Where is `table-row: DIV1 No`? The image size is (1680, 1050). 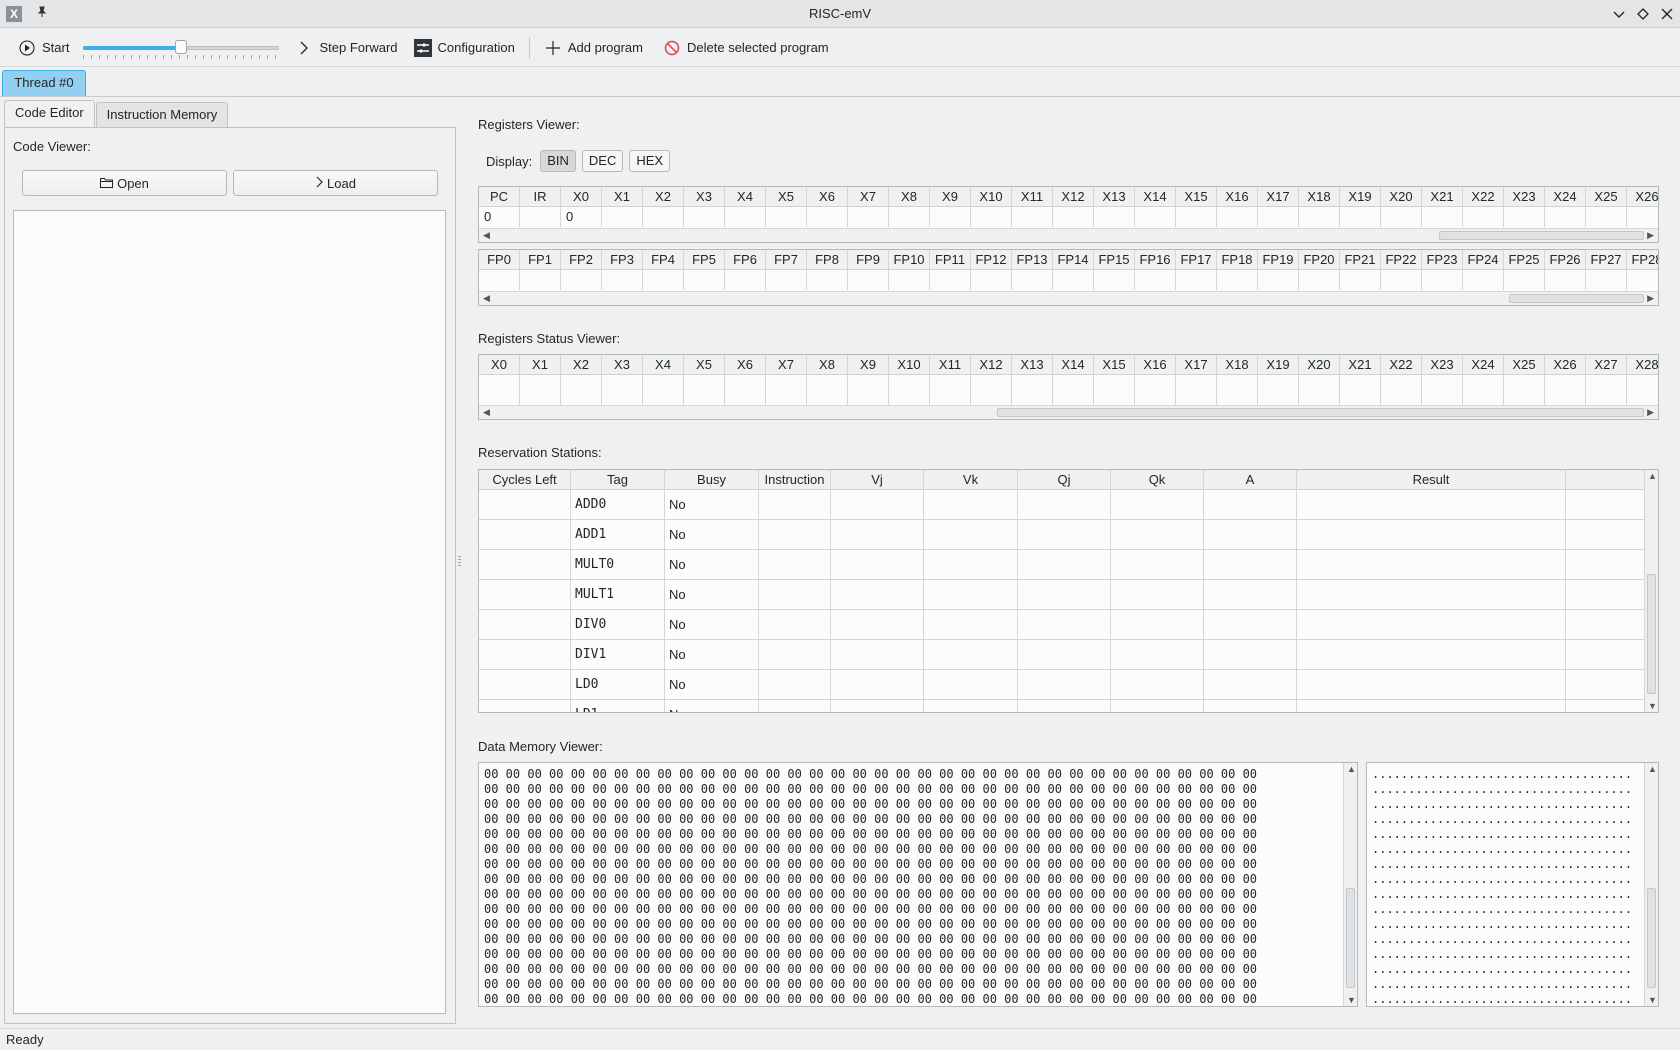
table-row: DIV1 No is located at coordinates (1068, 655).